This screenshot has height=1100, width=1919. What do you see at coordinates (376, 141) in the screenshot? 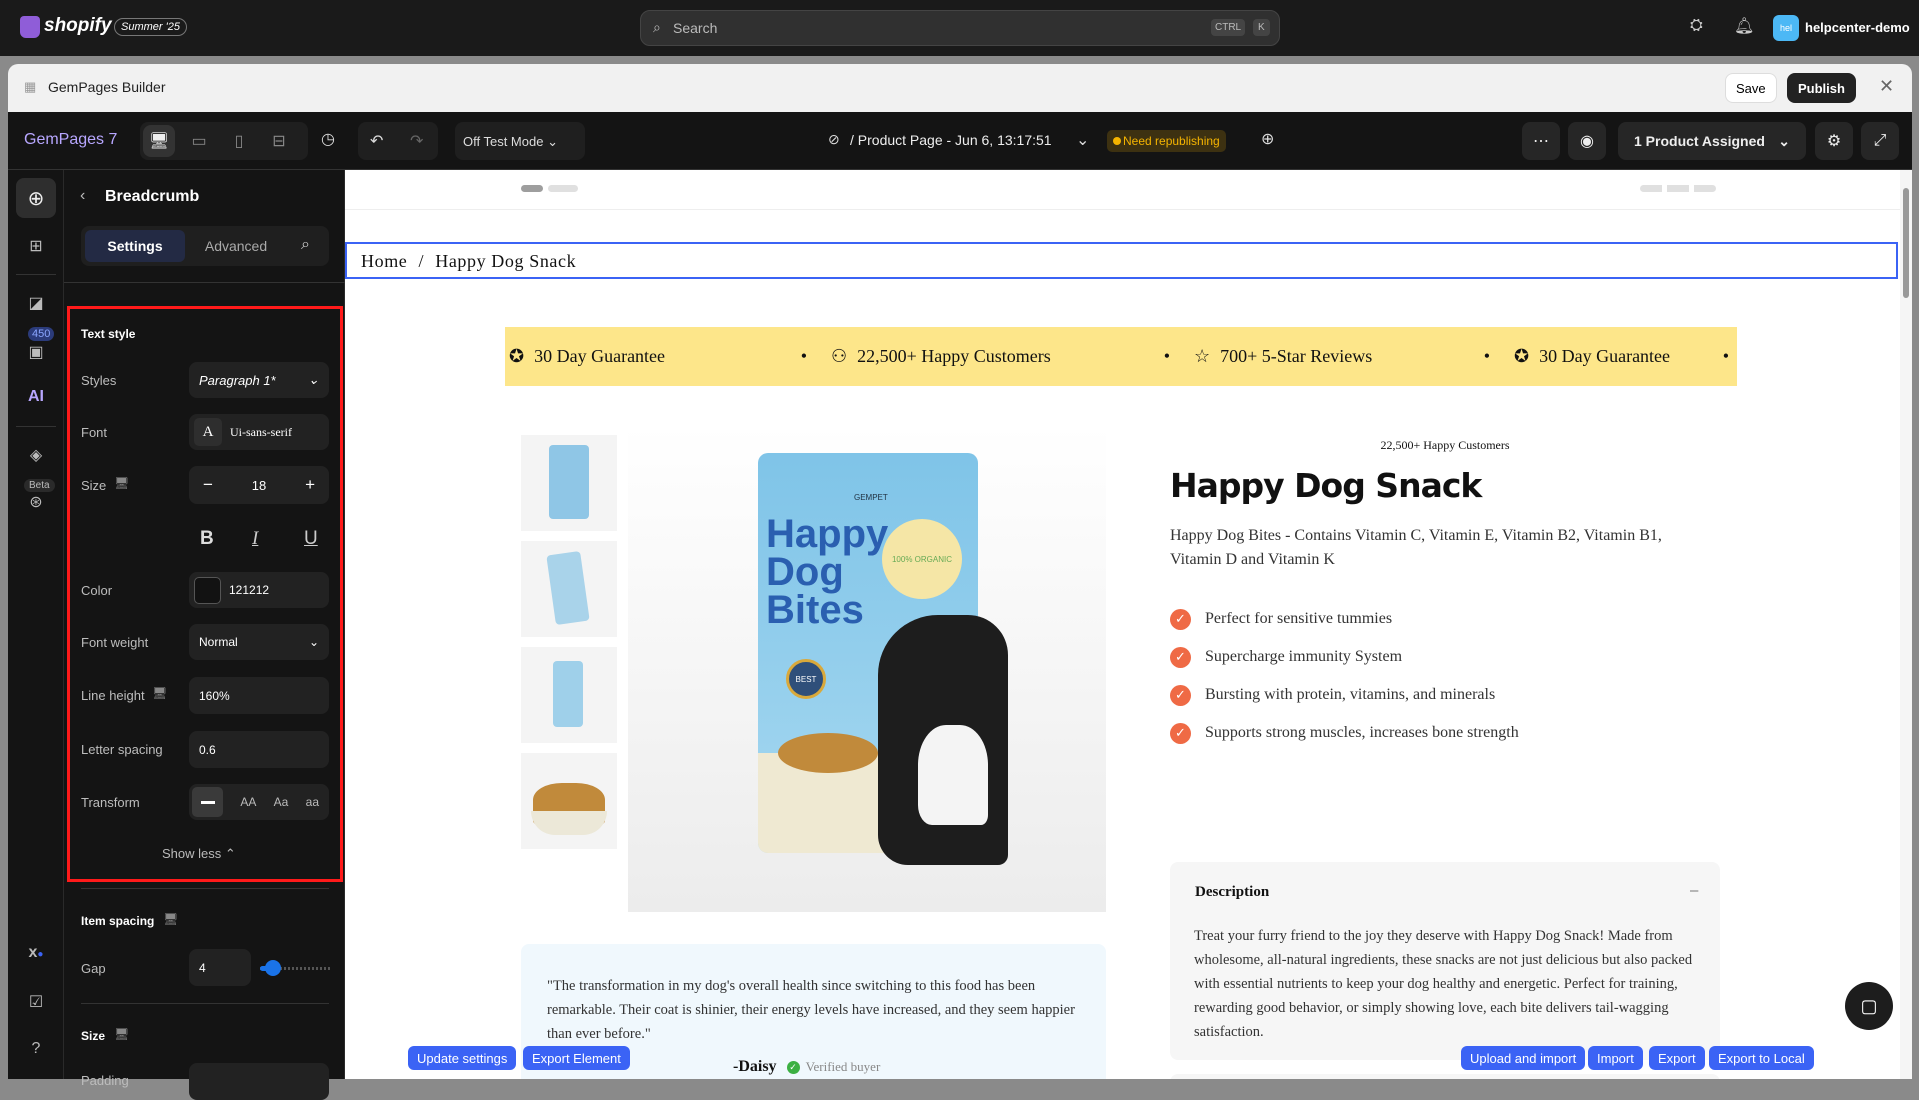
I see `undo-icon: ↶` at bounding box center [376, 141].